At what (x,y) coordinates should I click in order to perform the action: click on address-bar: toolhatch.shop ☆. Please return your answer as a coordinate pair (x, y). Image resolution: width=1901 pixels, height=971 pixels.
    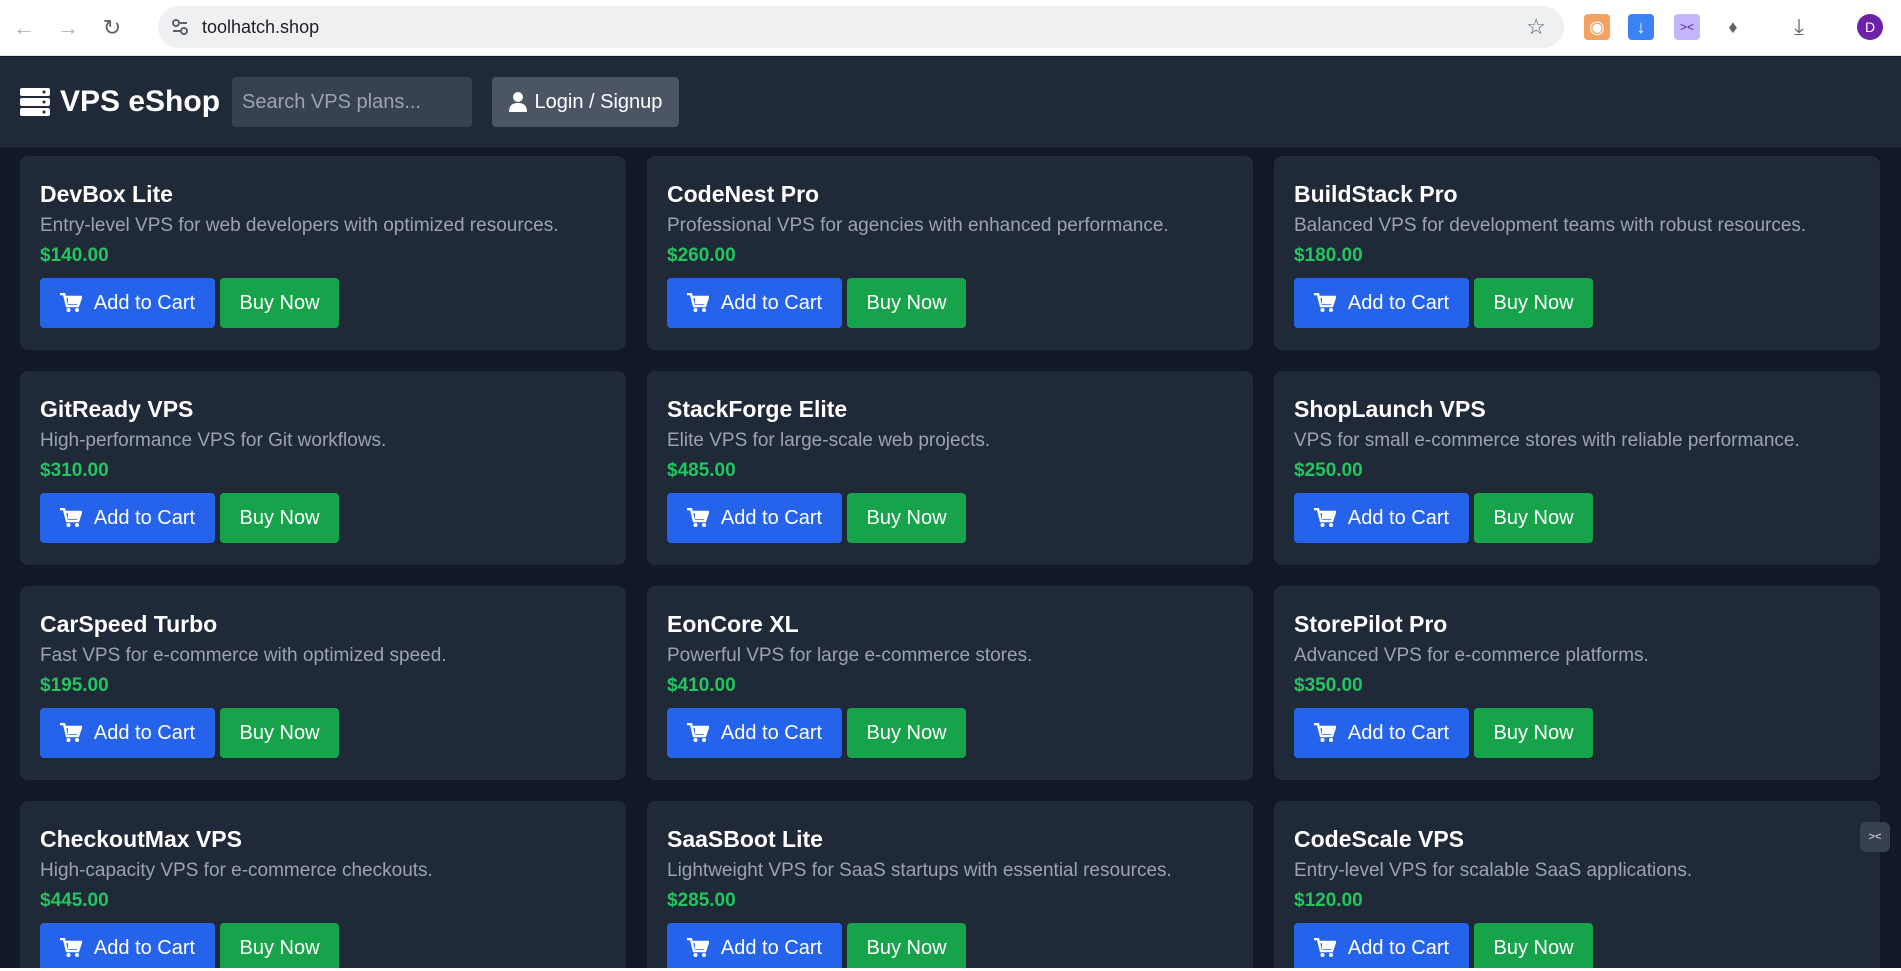
    Looking at the image, I should click on (861, 27).